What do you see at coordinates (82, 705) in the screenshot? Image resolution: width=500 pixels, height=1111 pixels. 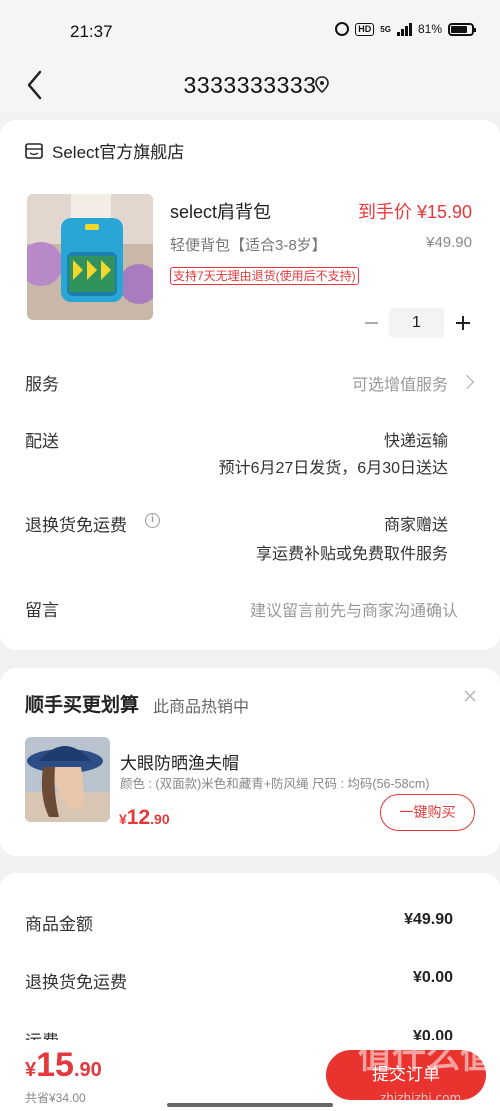 I see `bundle-title: 顺手买更划算` at bounding box center [82, 705].